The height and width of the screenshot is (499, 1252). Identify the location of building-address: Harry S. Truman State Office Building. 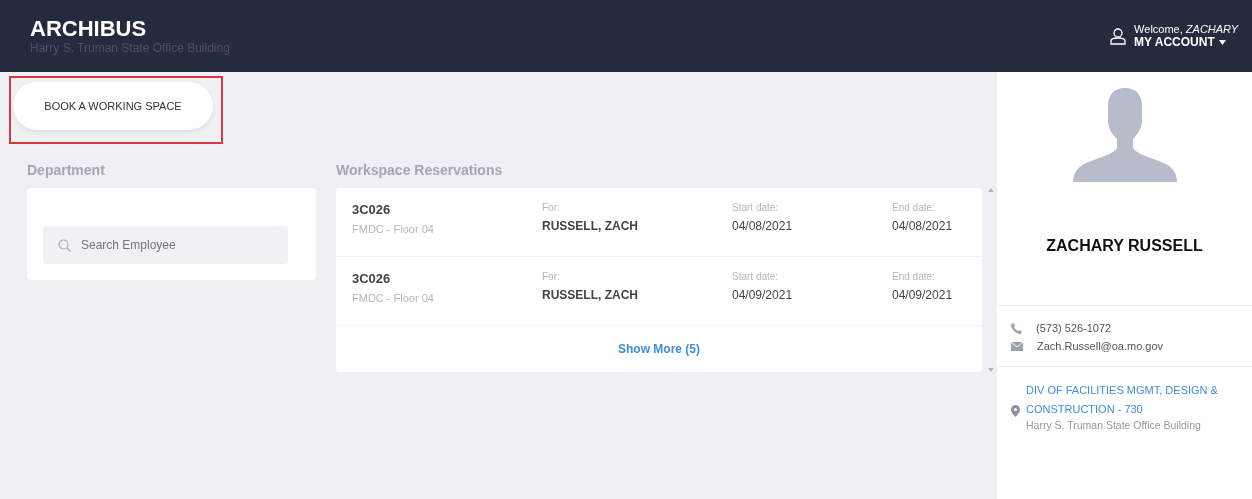
(1114, 425).